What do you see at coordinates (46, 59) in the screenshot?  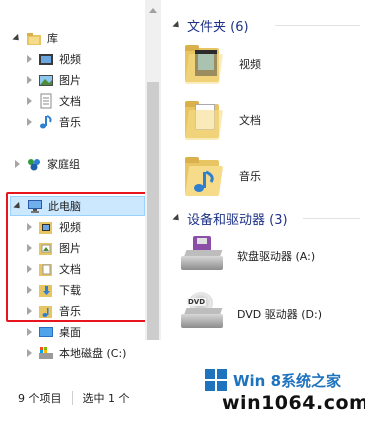 I see `videos-icon` at bounding box center [46, 59].